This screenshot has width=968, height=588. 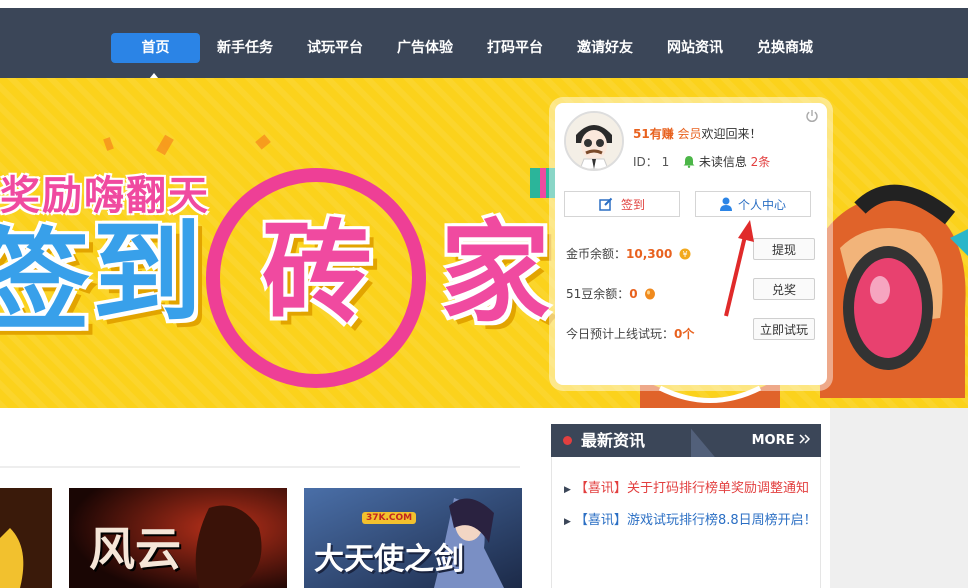 I want to click on id-value: 1, so click(x=665, y=162).